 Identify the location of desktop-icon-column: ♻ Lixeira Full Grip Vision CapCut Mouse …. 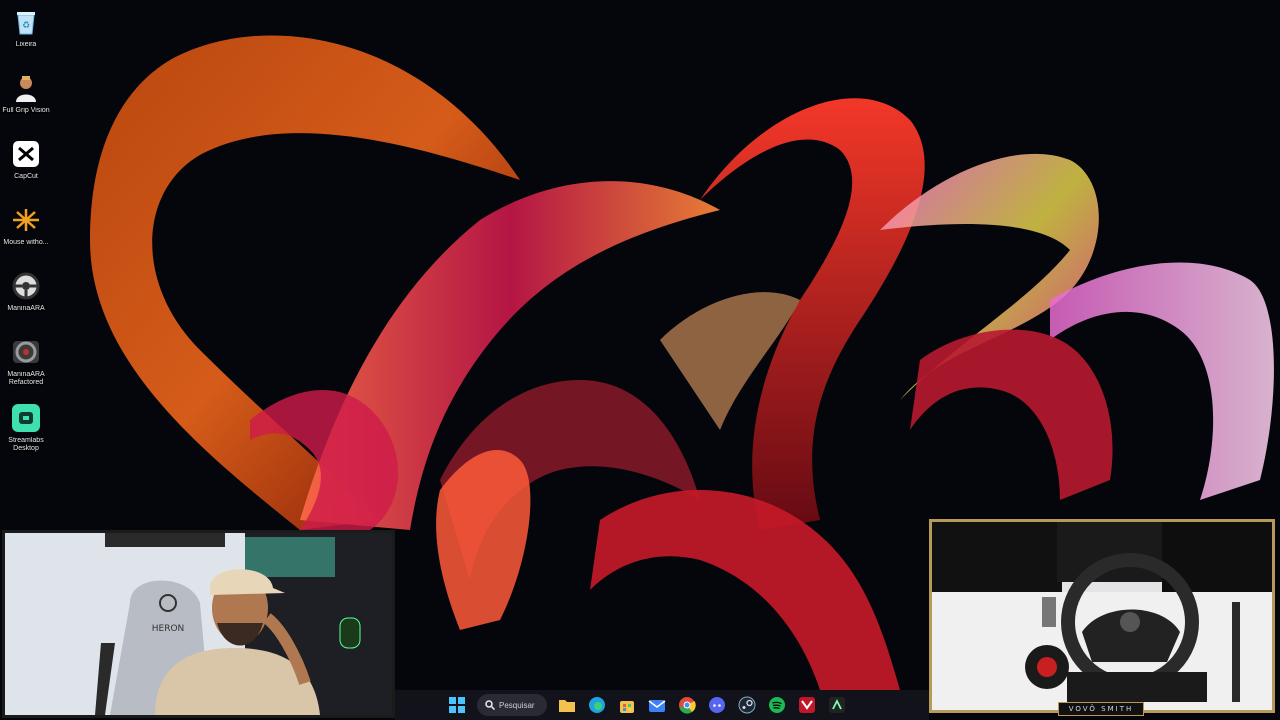
(26, 235).